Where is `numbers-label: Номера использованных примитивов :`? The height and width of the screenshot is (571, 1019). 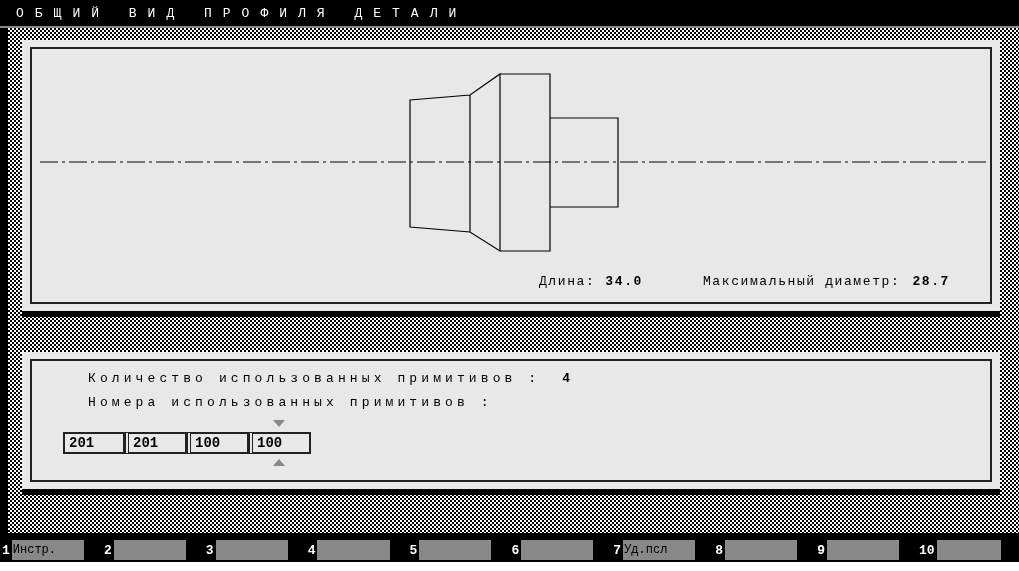
numbers-label: Номера использованных примитивов : is located at coordinates (290, 402).